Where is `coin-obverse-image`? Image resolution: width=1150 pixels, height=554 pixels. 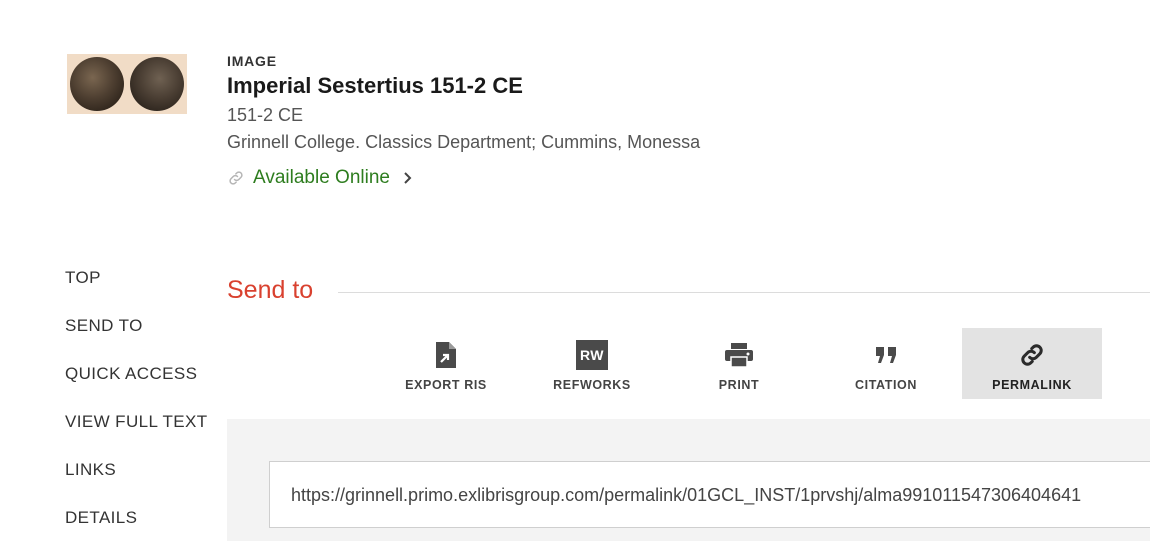 coin-obverse-image is located at coordinates (97, 84).